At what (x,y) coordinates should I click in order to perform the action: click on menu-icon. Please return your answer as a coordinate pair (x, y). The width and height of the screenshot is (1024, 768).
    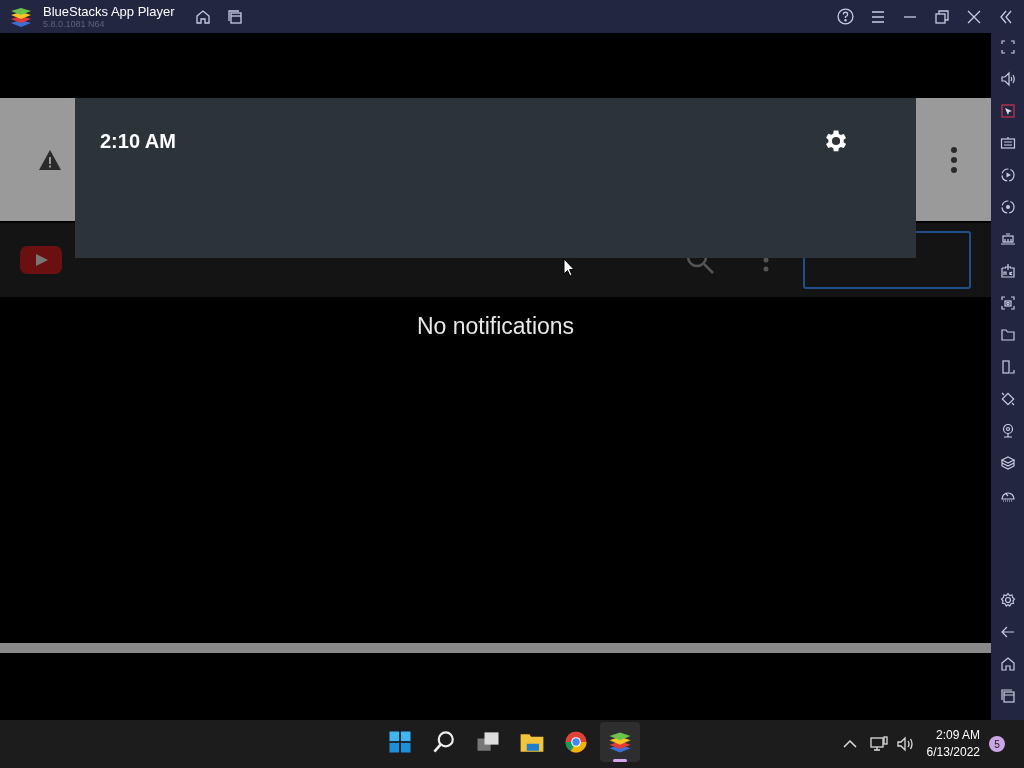
    Looking at the image, I should click on (878, 16).